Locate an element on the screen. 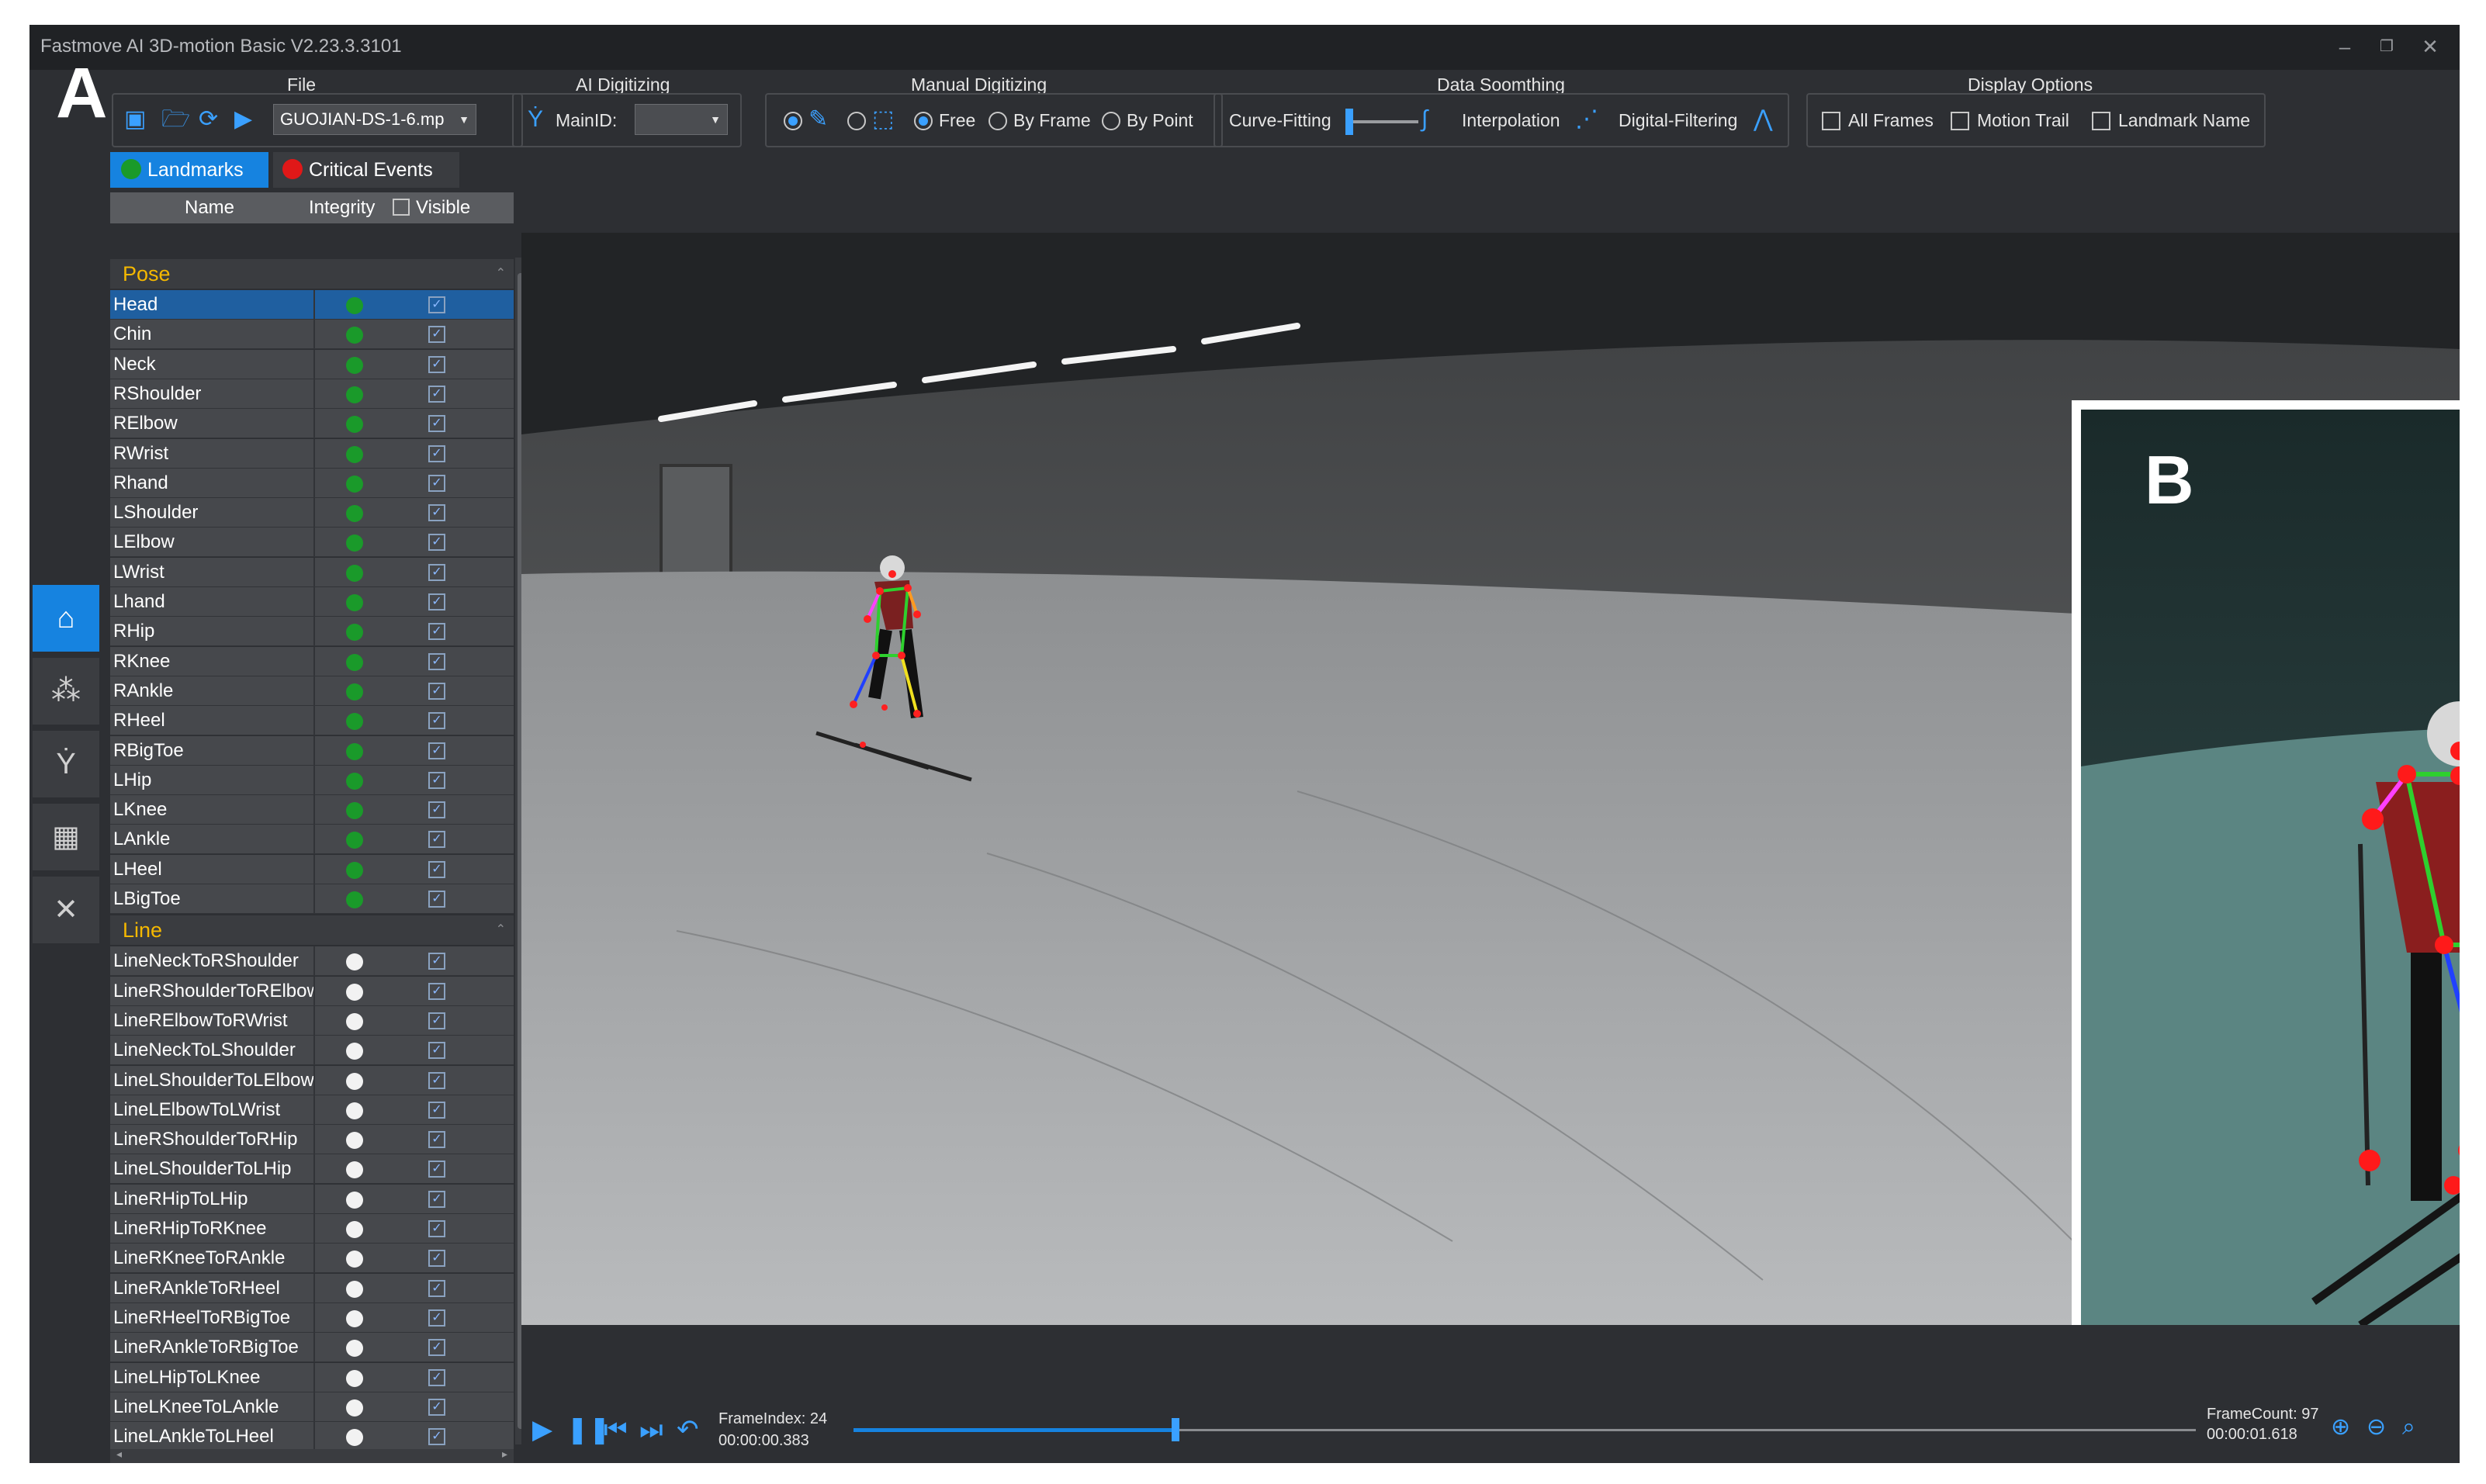 This screenshot has height=1484, width=2486. pose-section: Pose ⌃ is located at coordinates (312, 274).